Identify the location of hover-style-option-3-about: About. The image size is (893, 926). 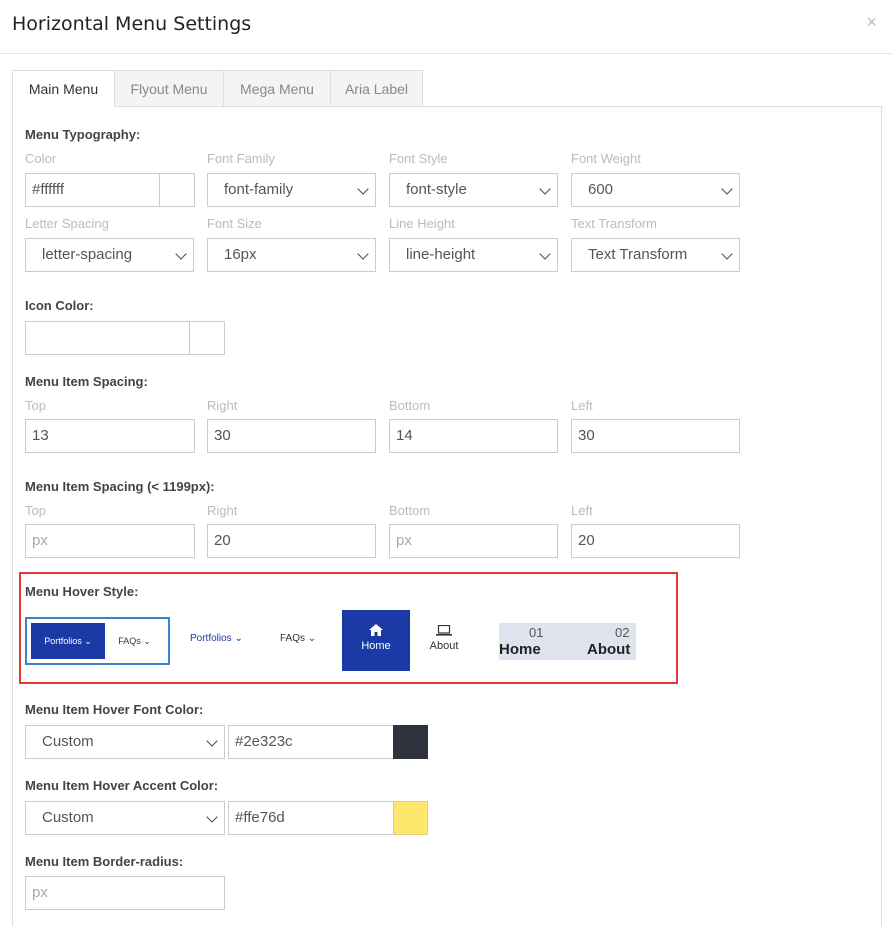
(444, 640).